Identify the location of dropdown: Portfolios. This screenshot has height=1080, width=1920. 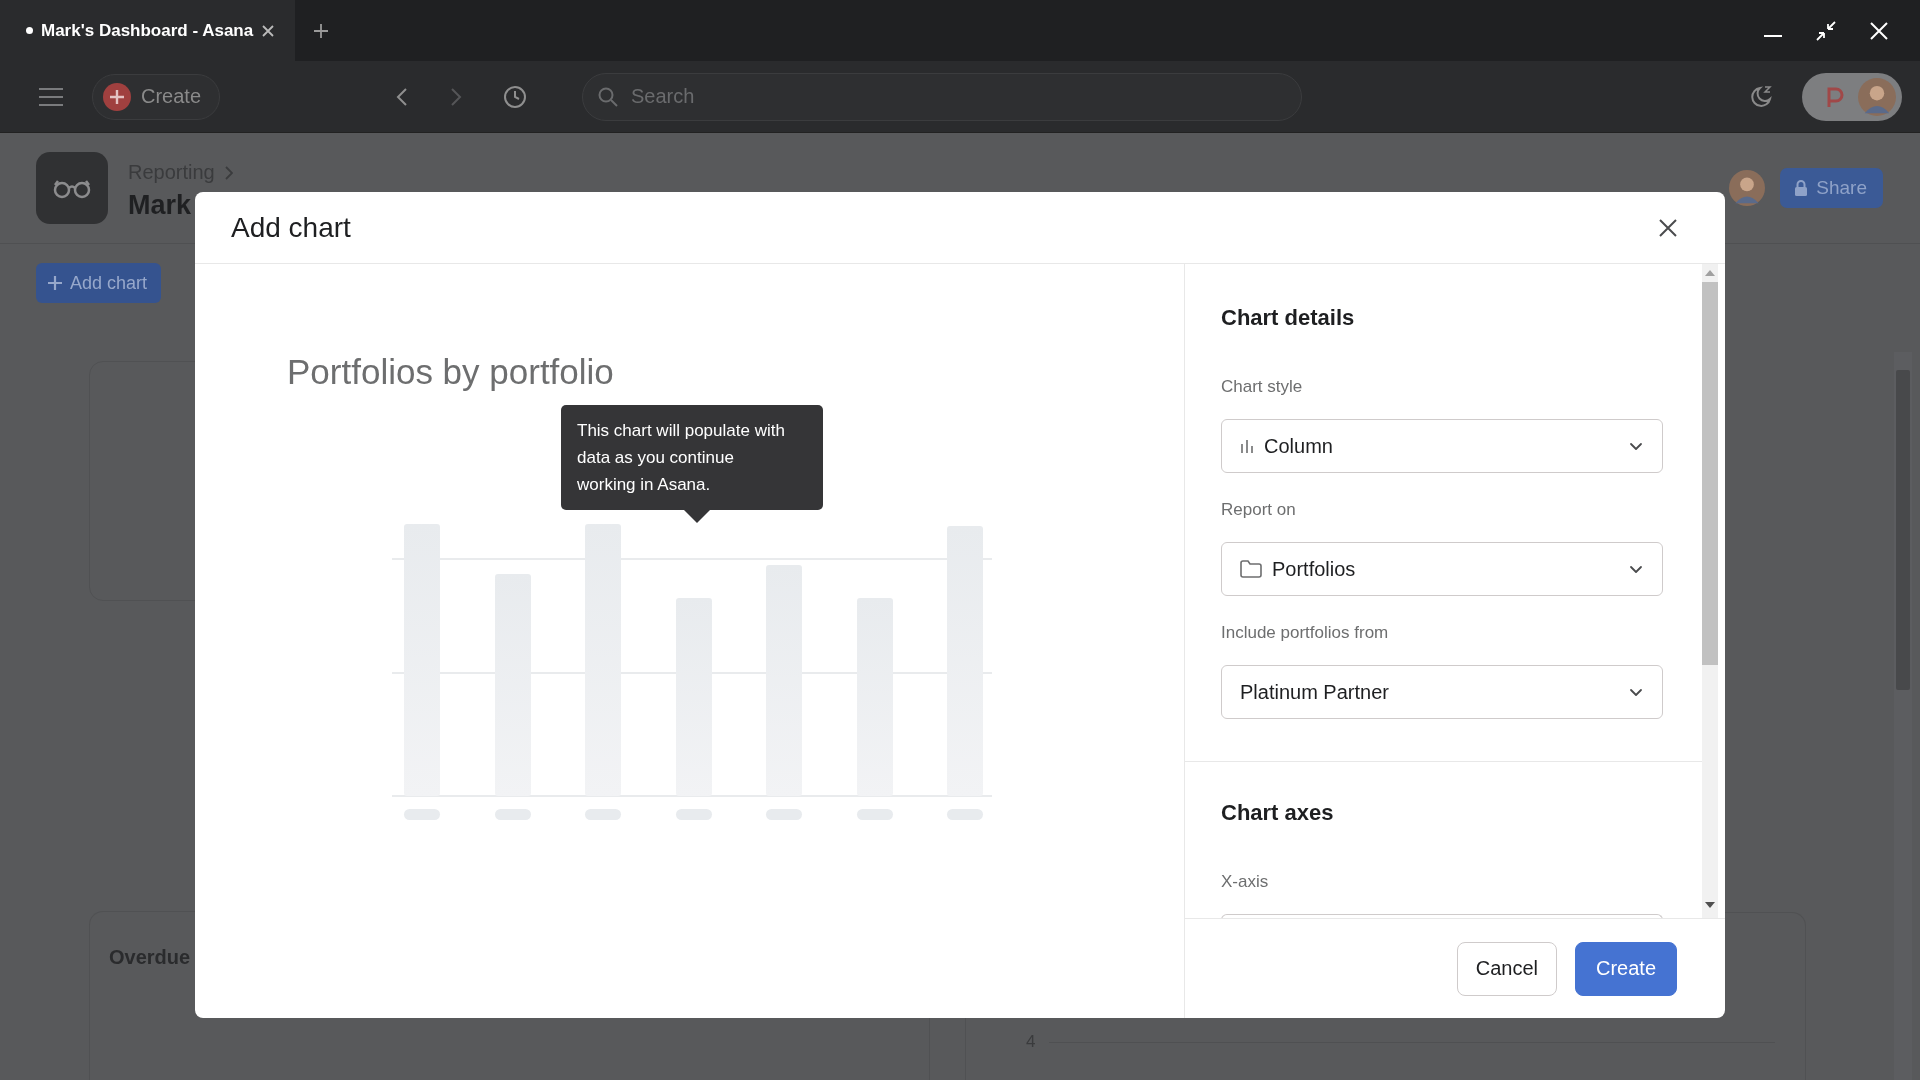
(1442, 569).